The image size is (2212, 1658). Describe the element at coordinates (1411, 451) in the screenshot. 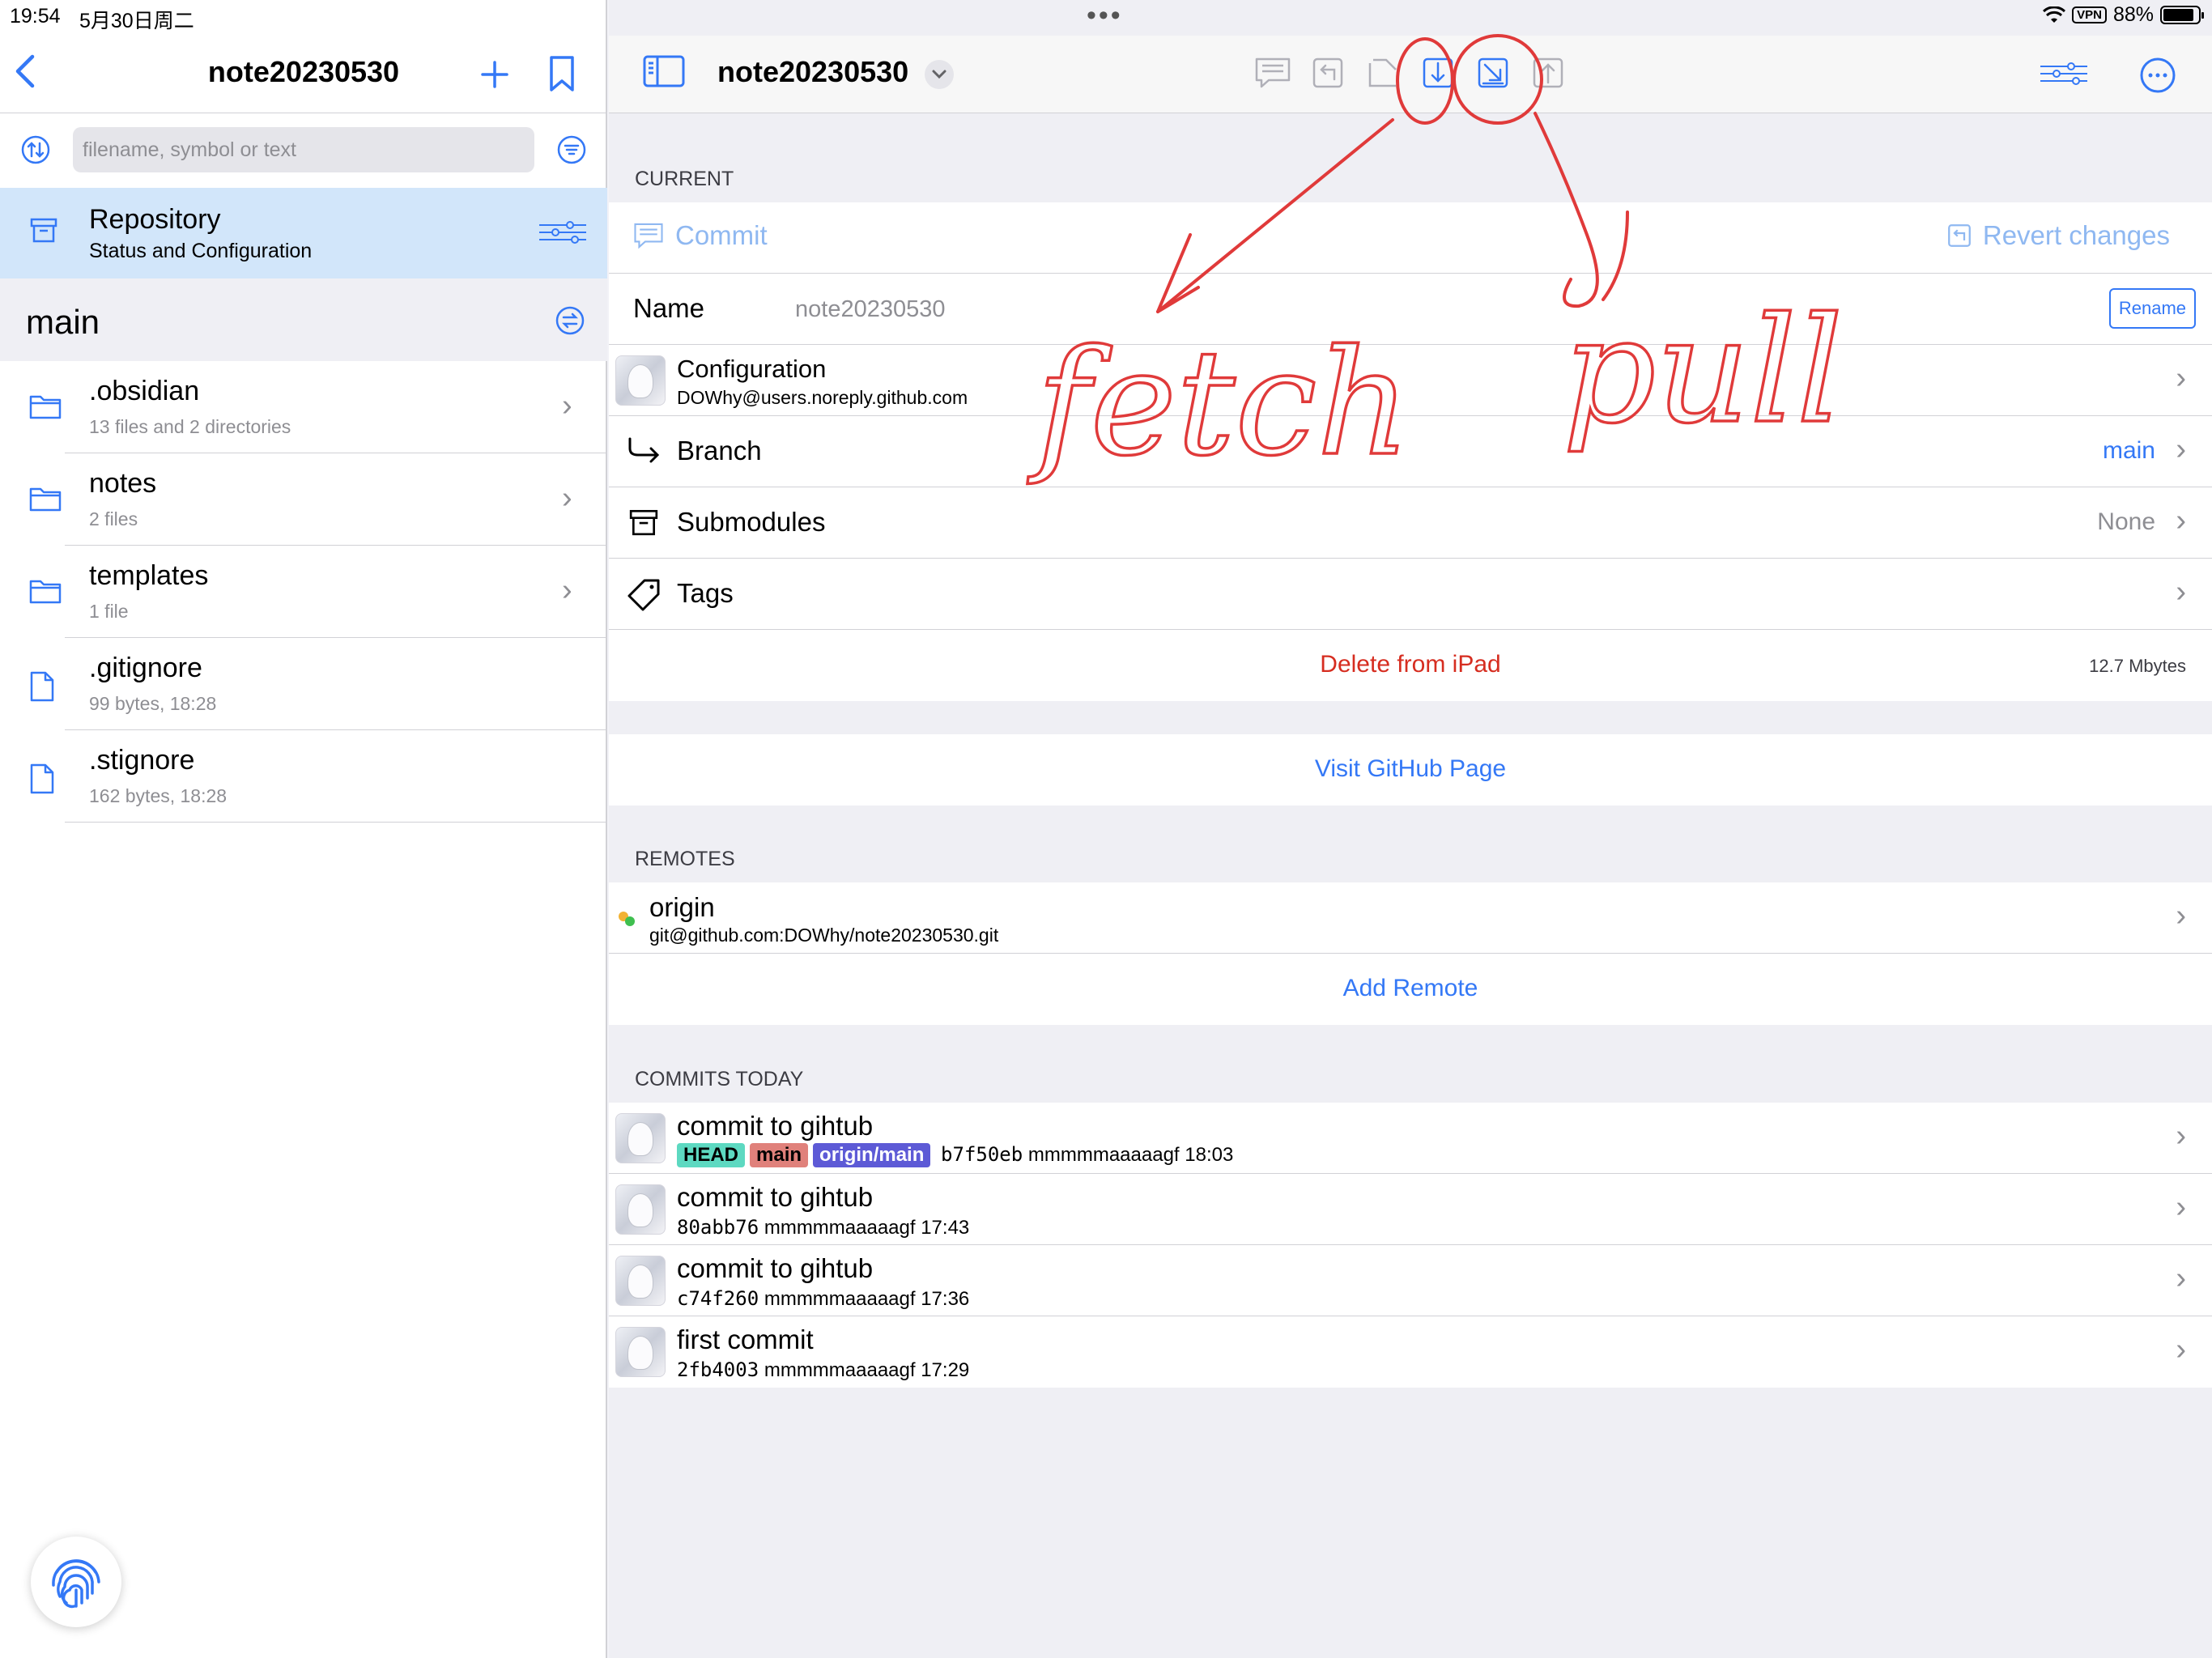

I see `branch-row: Branch main ›` at that location.